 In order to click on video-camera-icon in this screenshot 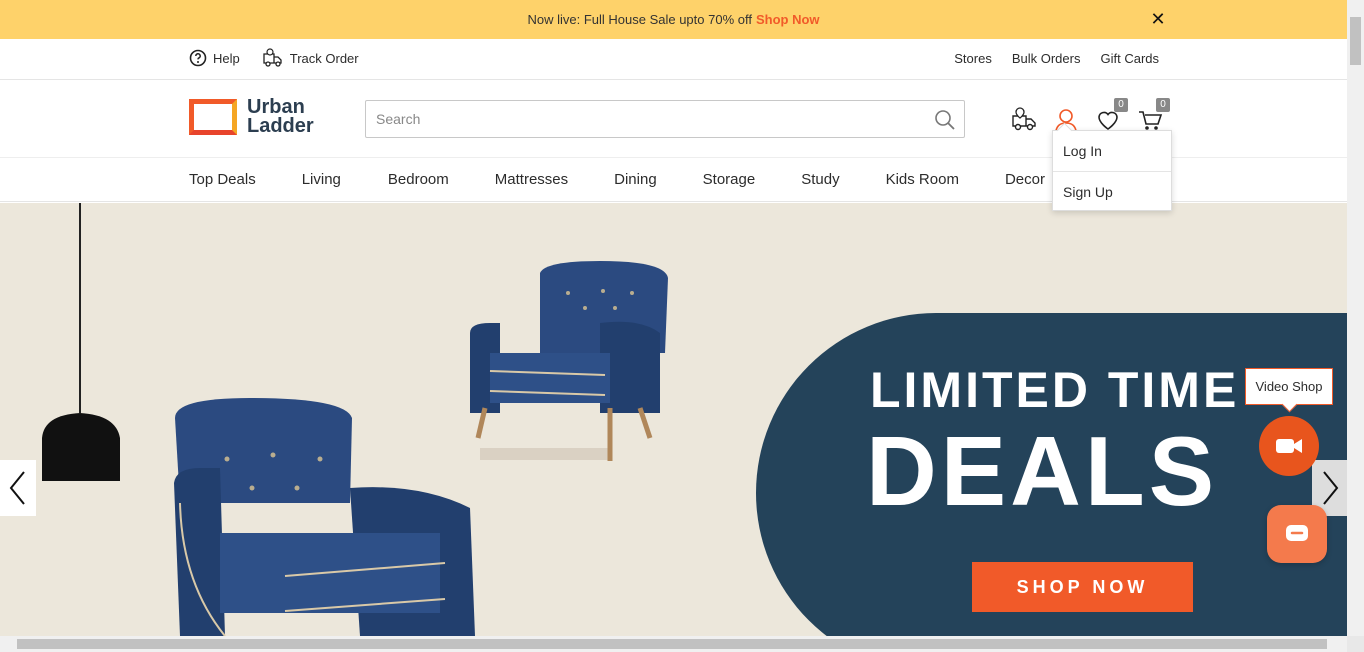, I will do `click(1289, 446)`.